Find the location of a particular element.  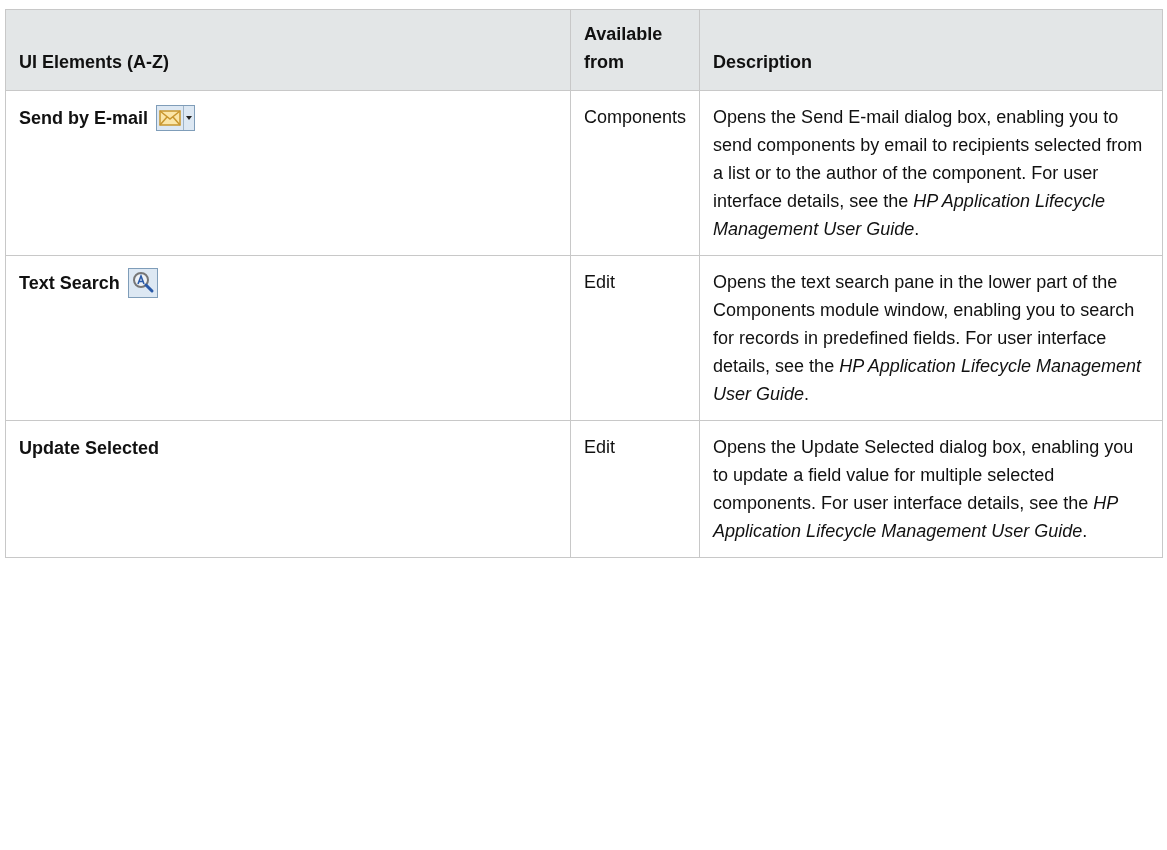

ui-element-name: Update Selected is located at coordinates (89, 448).